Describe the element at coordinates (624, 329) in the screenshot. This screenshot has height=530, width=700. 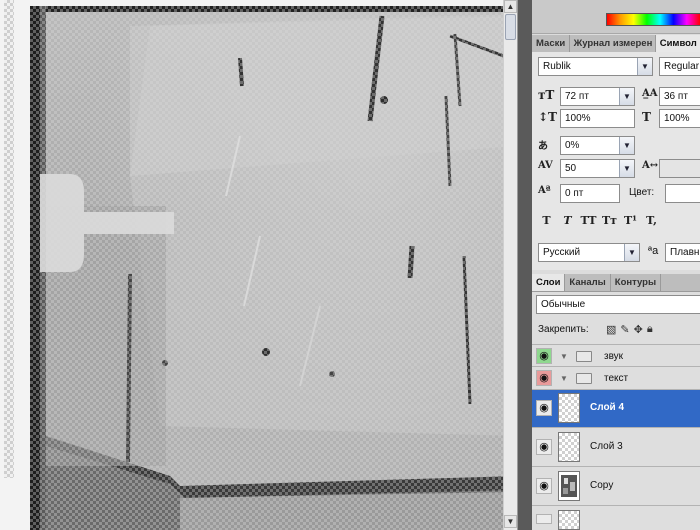
I see `lock-brush-icon: ✎` at that location.